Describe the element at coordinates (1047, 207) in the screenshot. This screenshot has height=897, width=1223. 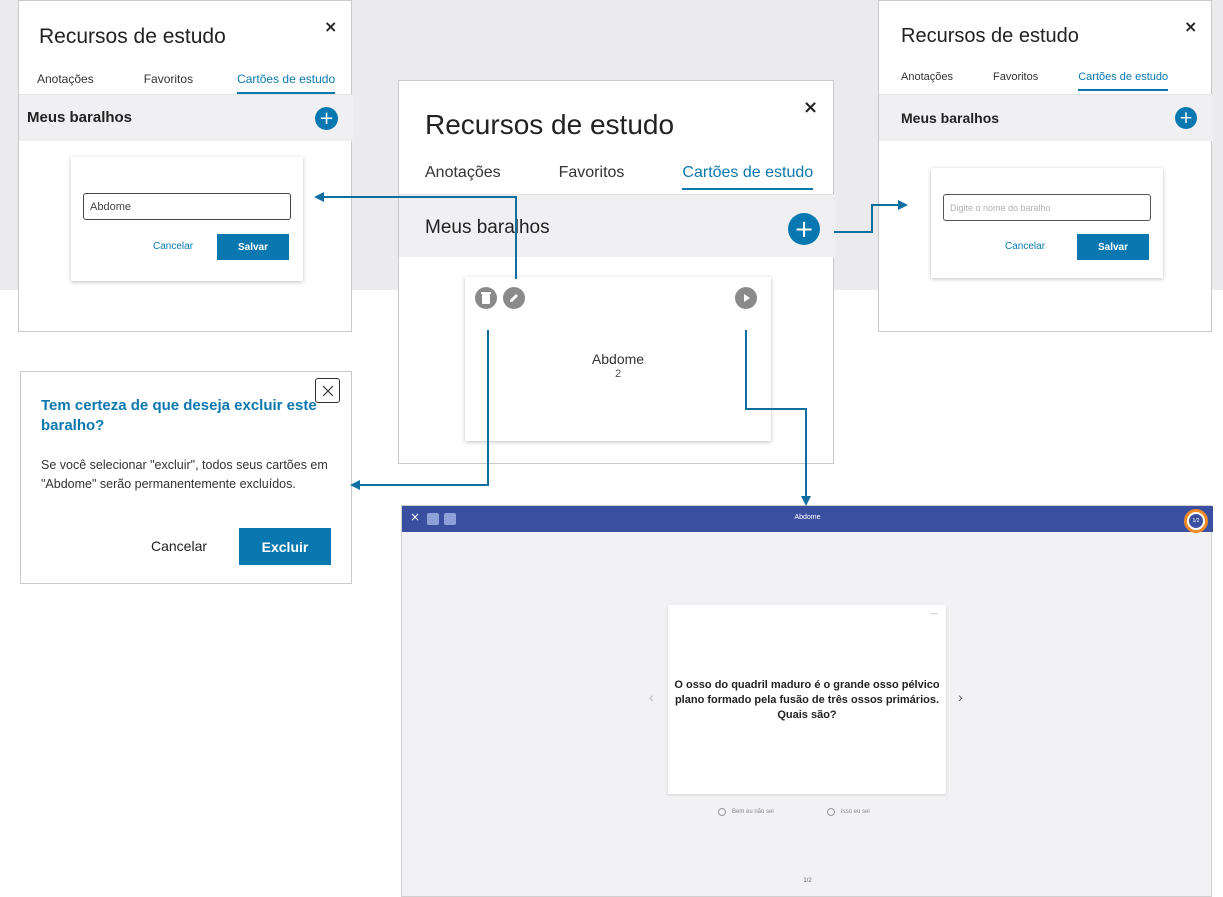
I see `deck-name-input: Digite o nome do baralho` at that location.